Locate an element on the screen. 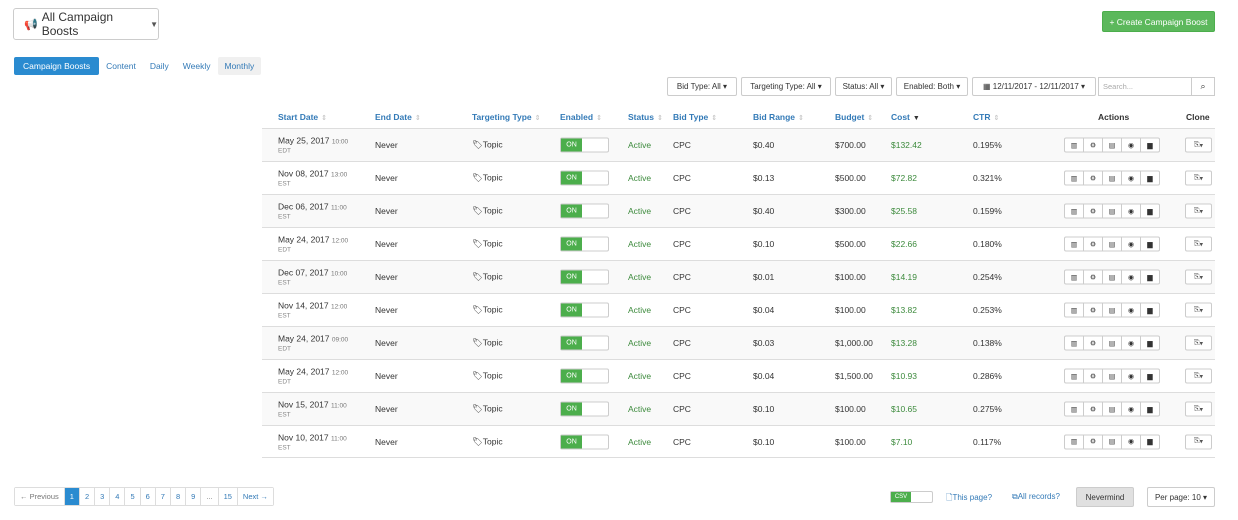 Image resolution: width=1238 pixels, height=520 pixels. col-start-date: Start Date ⇕ is located at coordinates (302, 117).